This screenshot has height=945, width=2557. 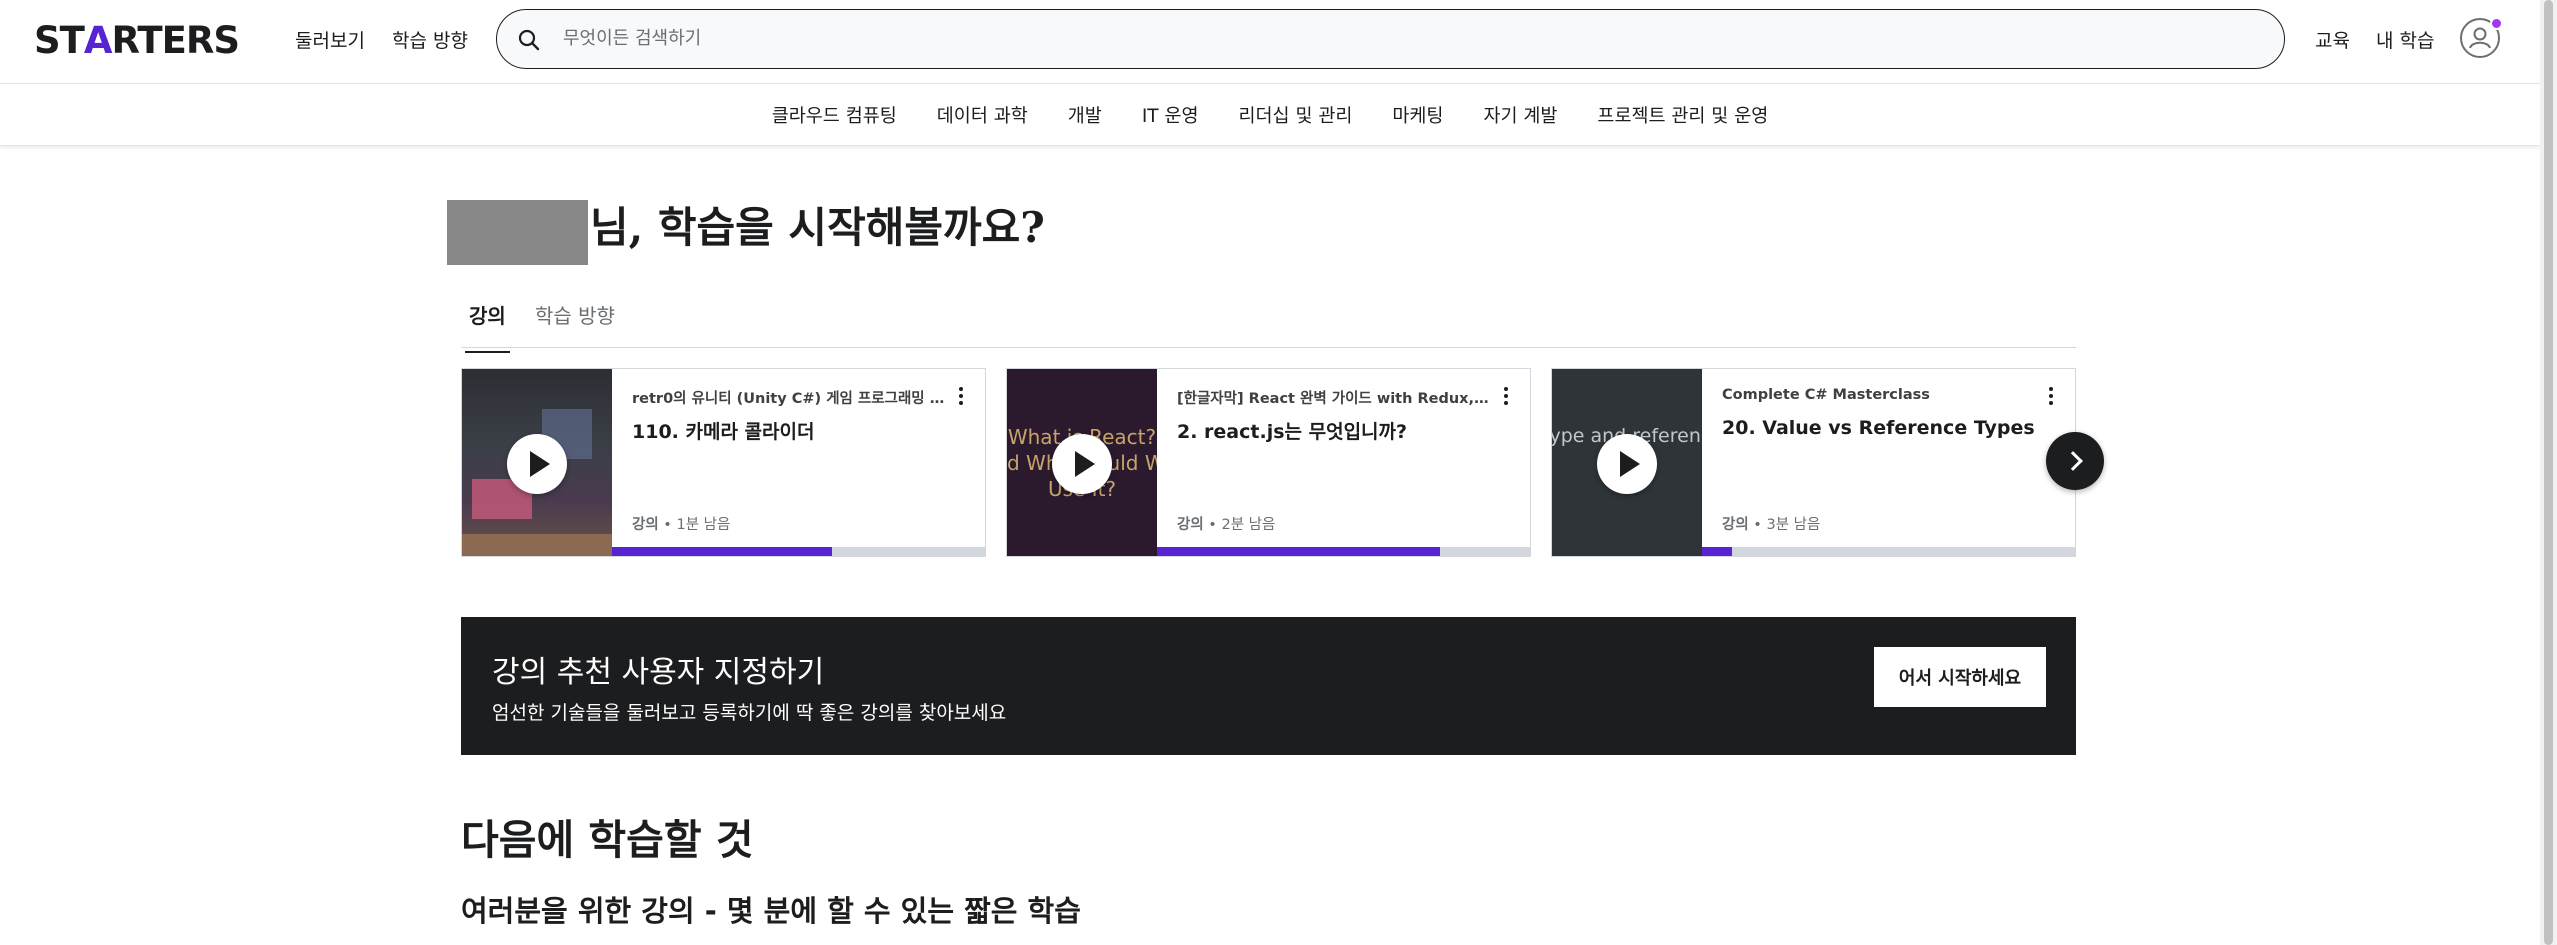 I want to click on course-thumbnail: type and reference, so click(x=1627, y=462).